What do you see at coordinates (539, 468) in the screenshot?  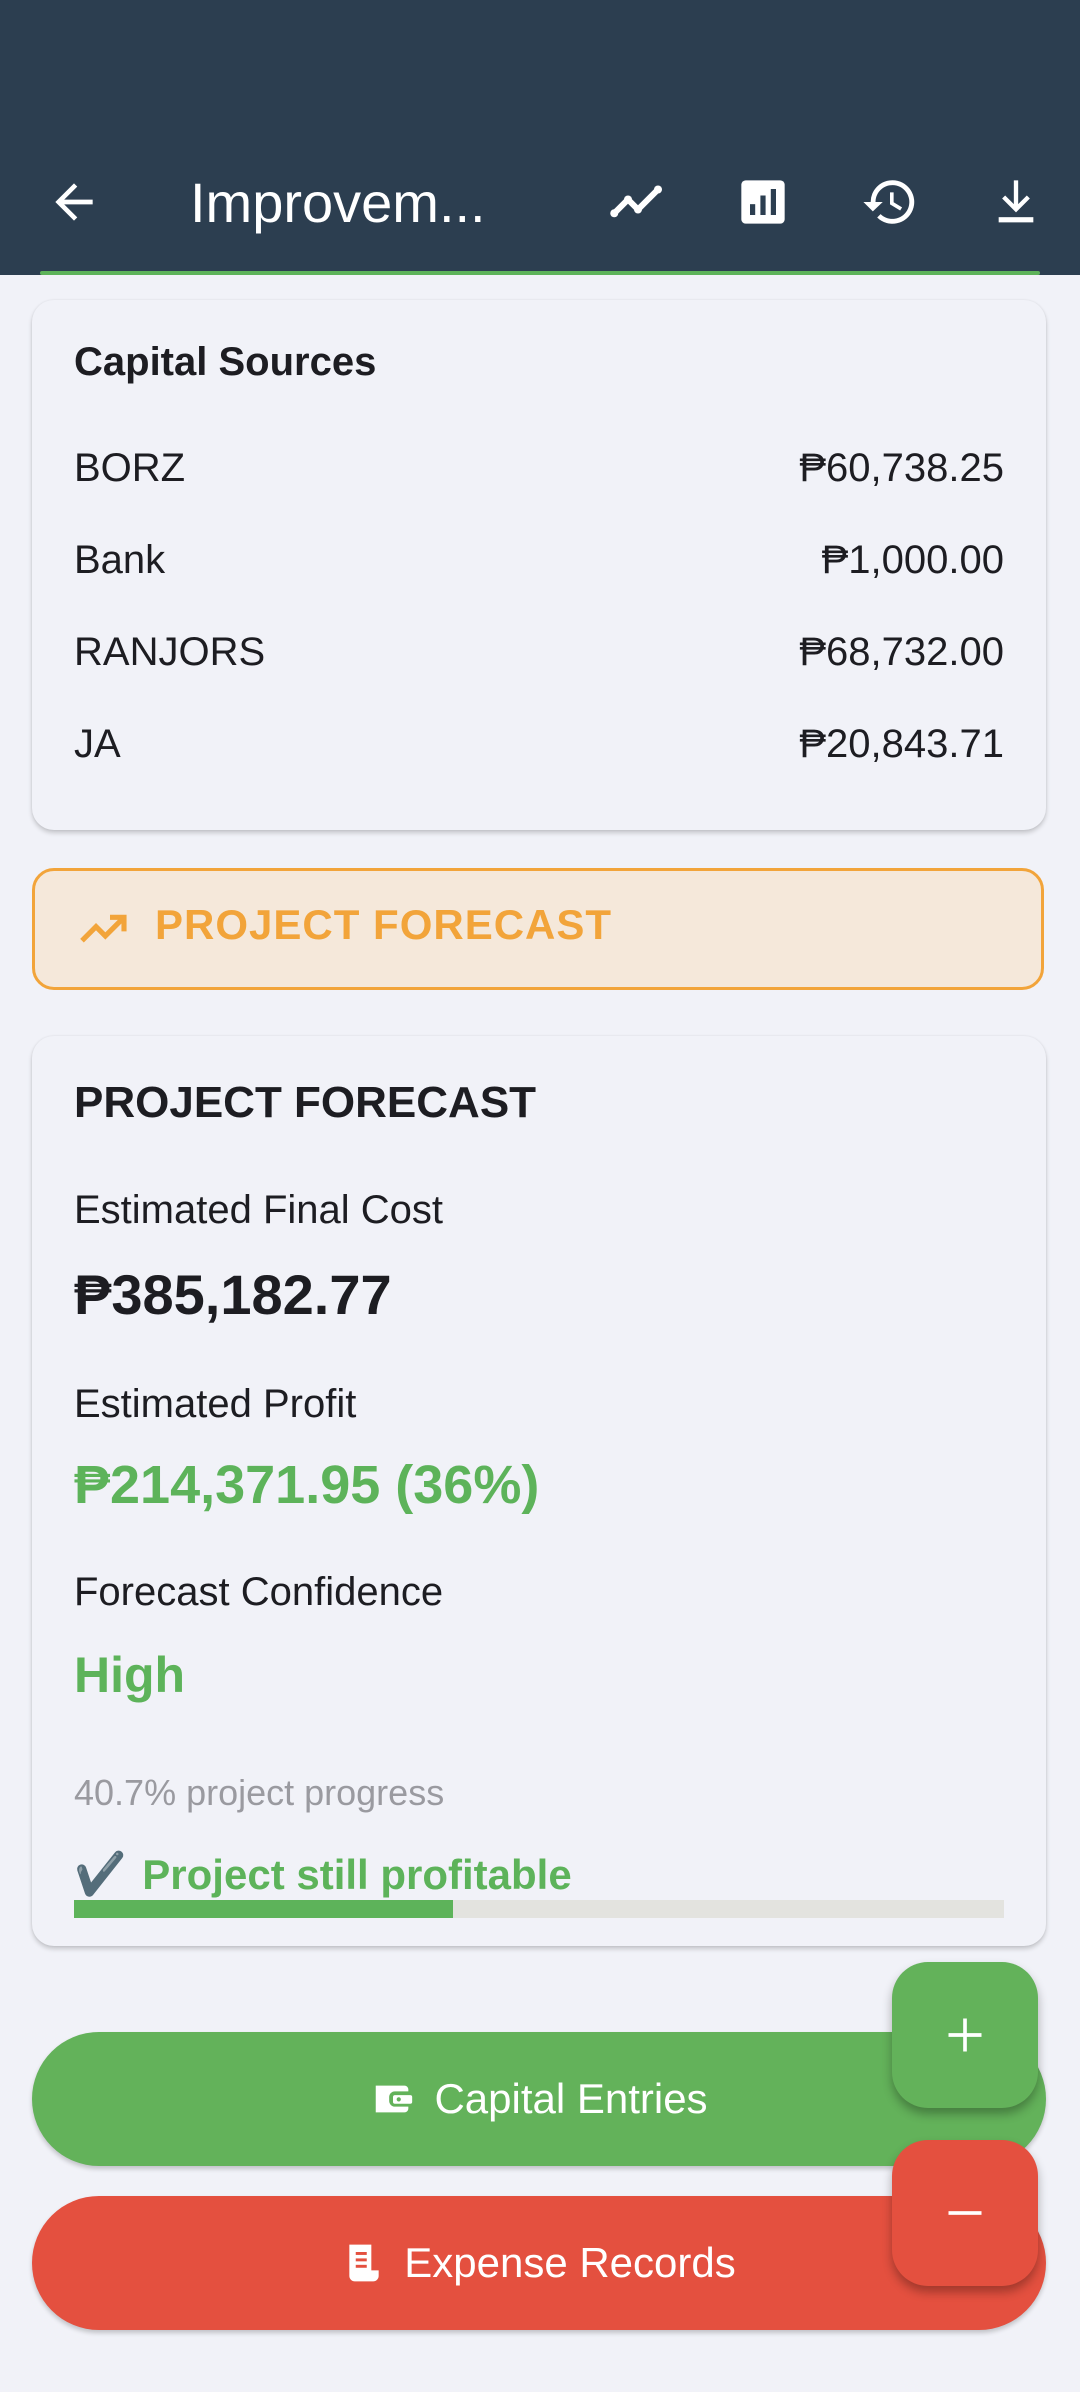 I see `capital-source-row: BORZ ₱60,738.25` at bounding box center [539, 468].